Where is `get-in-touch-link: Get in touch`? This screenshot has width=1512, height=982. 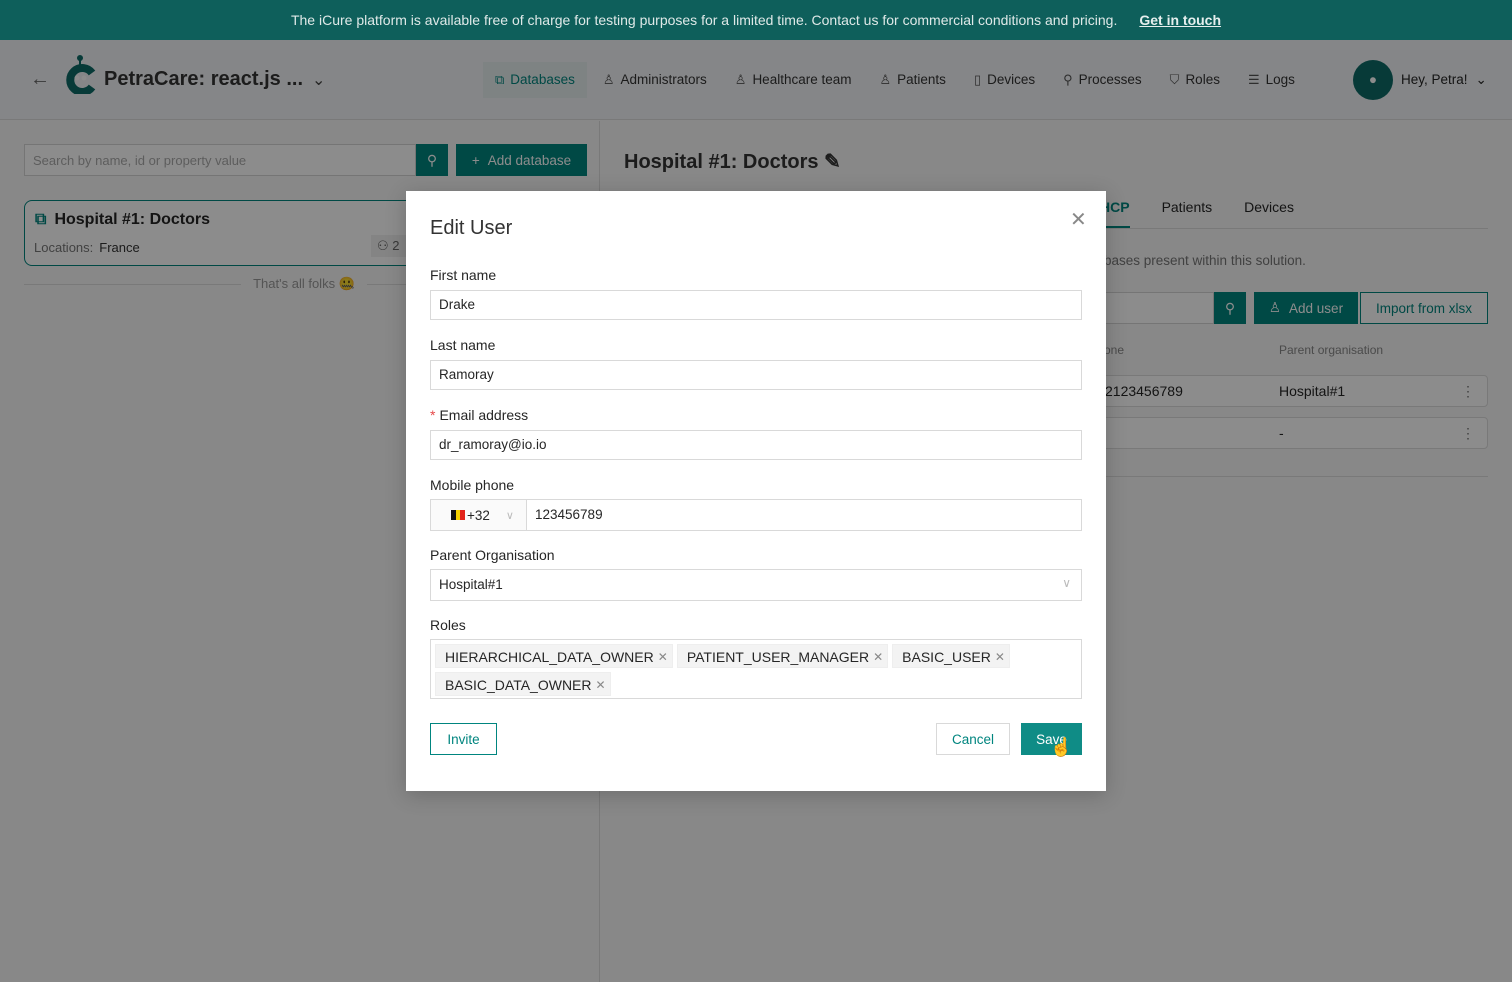
get-in-touch-link: Get in touch is located at coordinates (1180, 20).